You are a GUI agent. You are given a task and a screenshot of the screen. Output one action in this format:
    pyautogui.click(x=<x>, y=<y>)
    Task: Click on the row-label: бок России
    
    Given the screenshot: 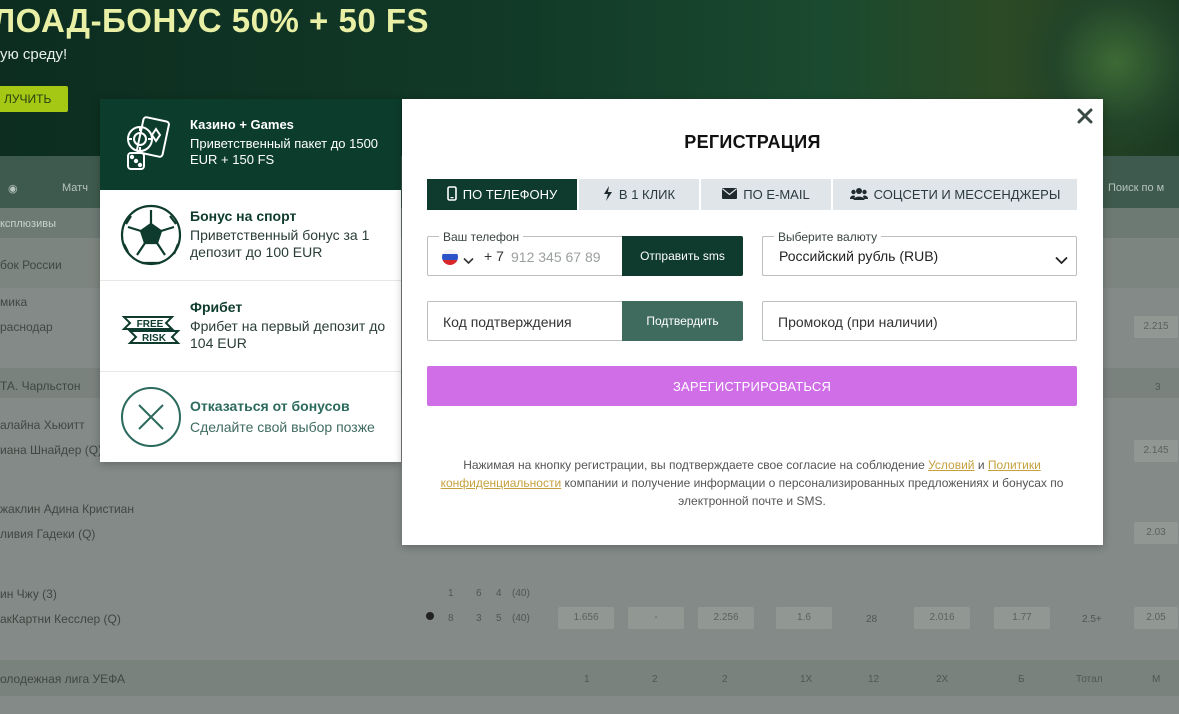 What is the action you would take?
    pyautogui.click(x=31, y=265)
    